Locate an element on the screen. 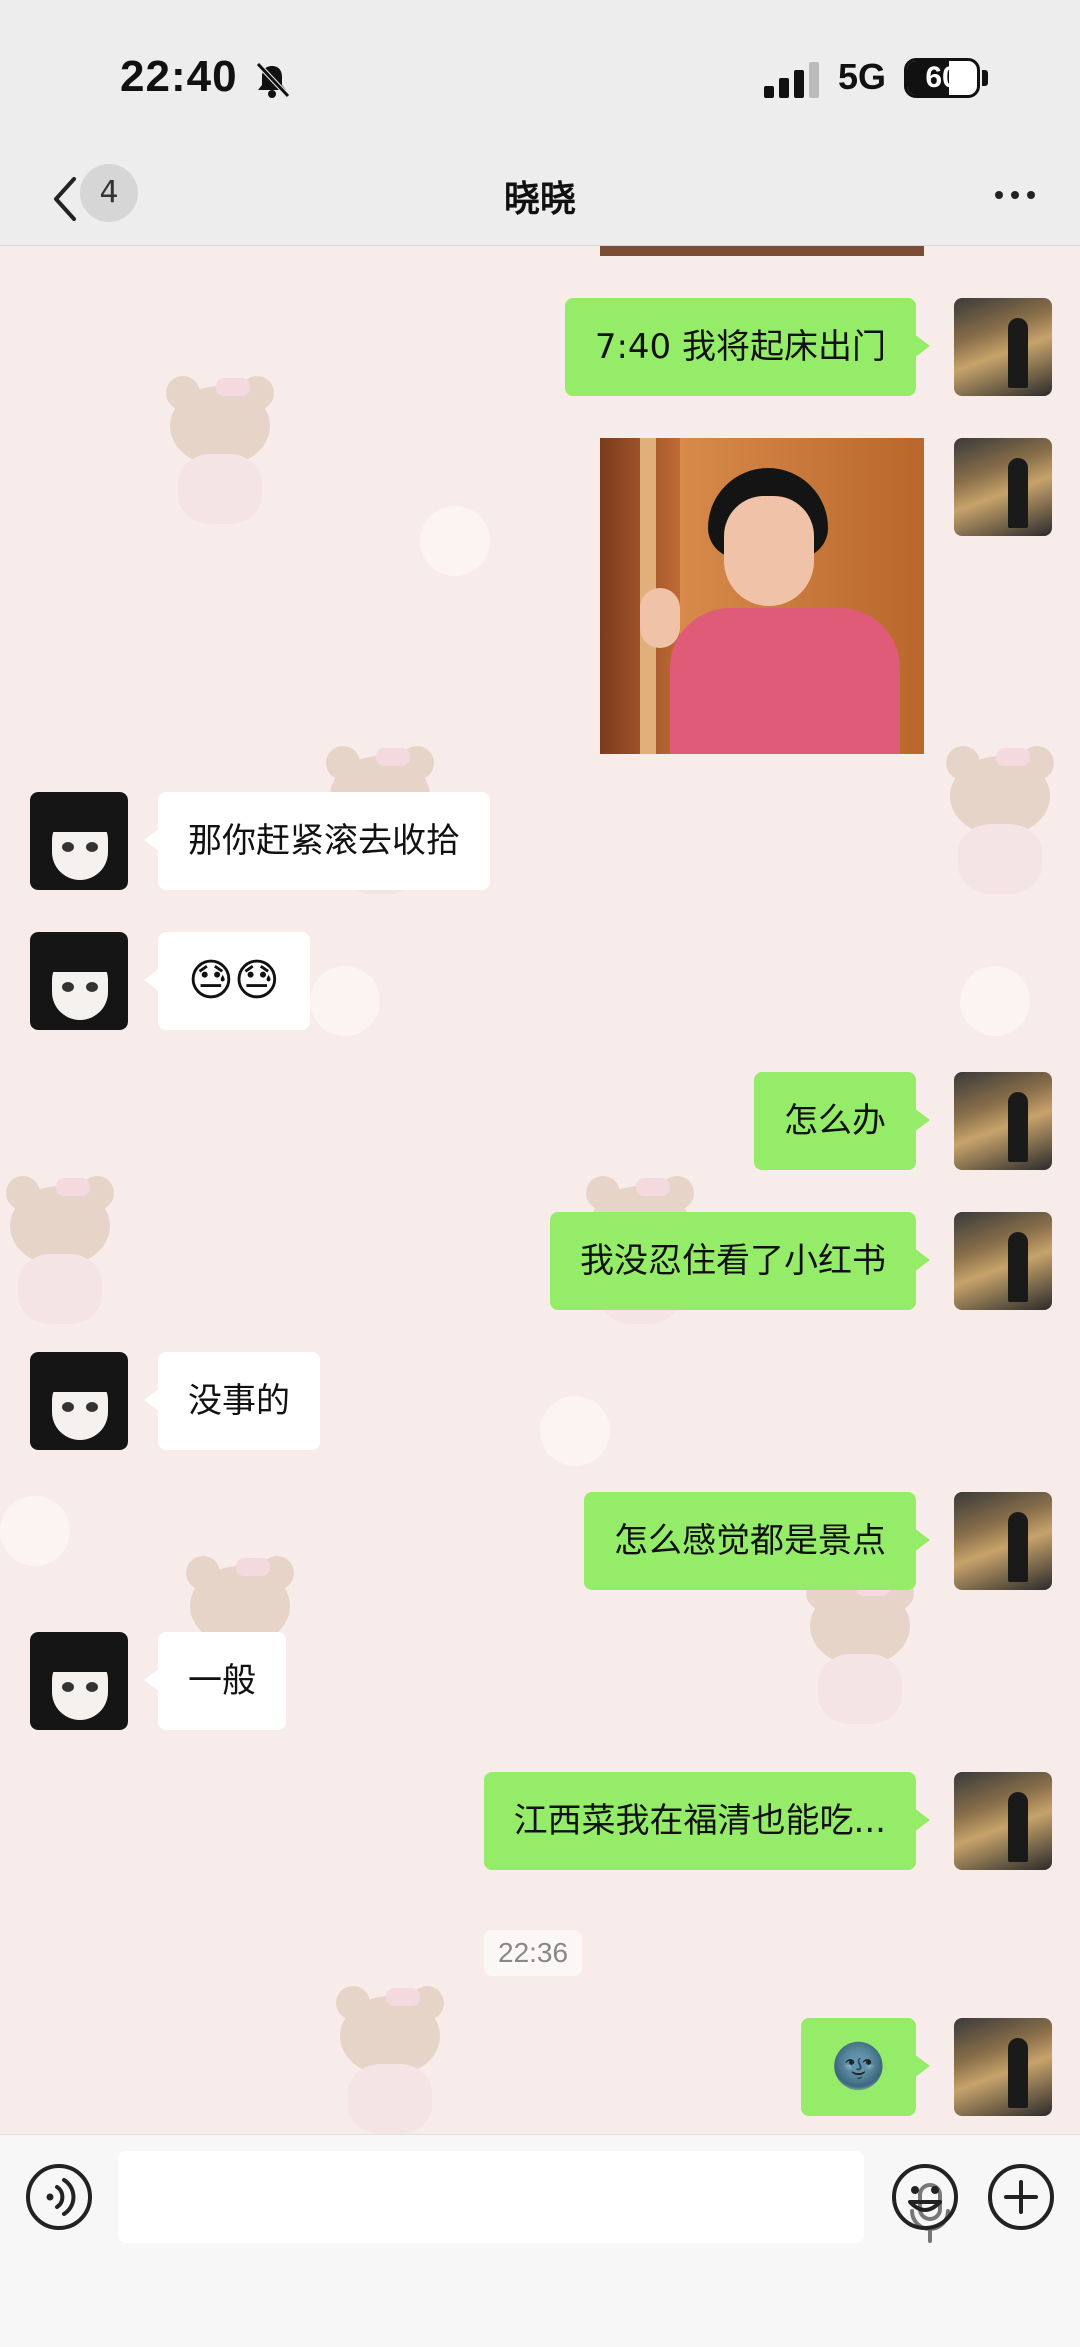  message-timestamp: 22:36 is located at coordinates (533, 1953).